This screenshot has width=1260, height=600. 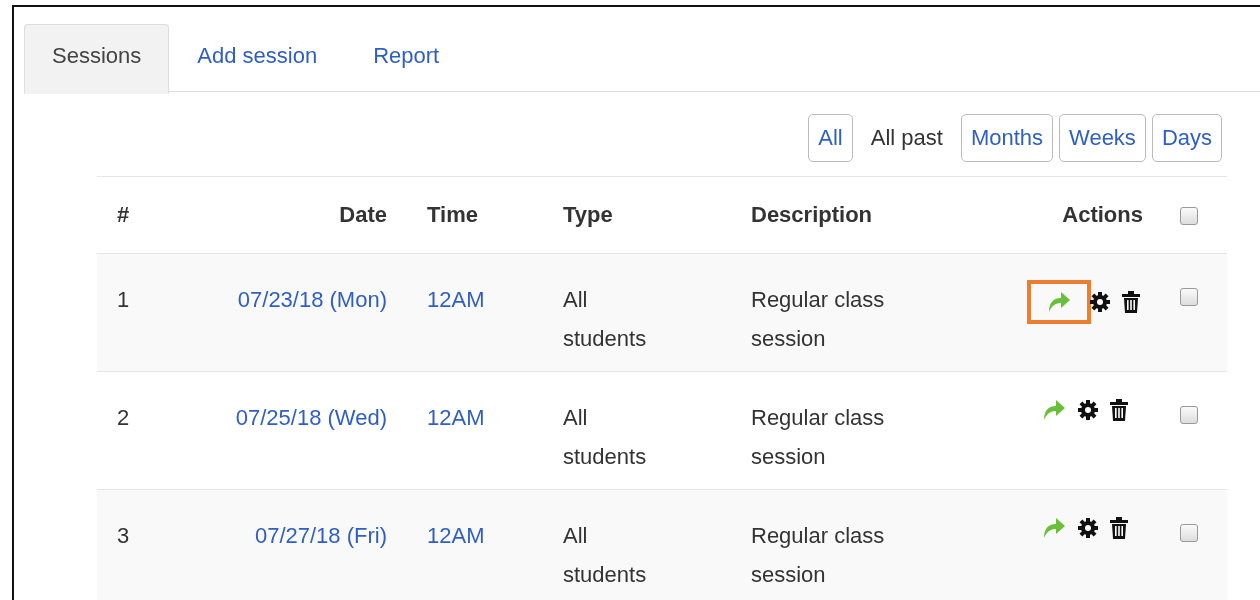 I want to click on column-header: Actions, so click(x=1102, y=214).